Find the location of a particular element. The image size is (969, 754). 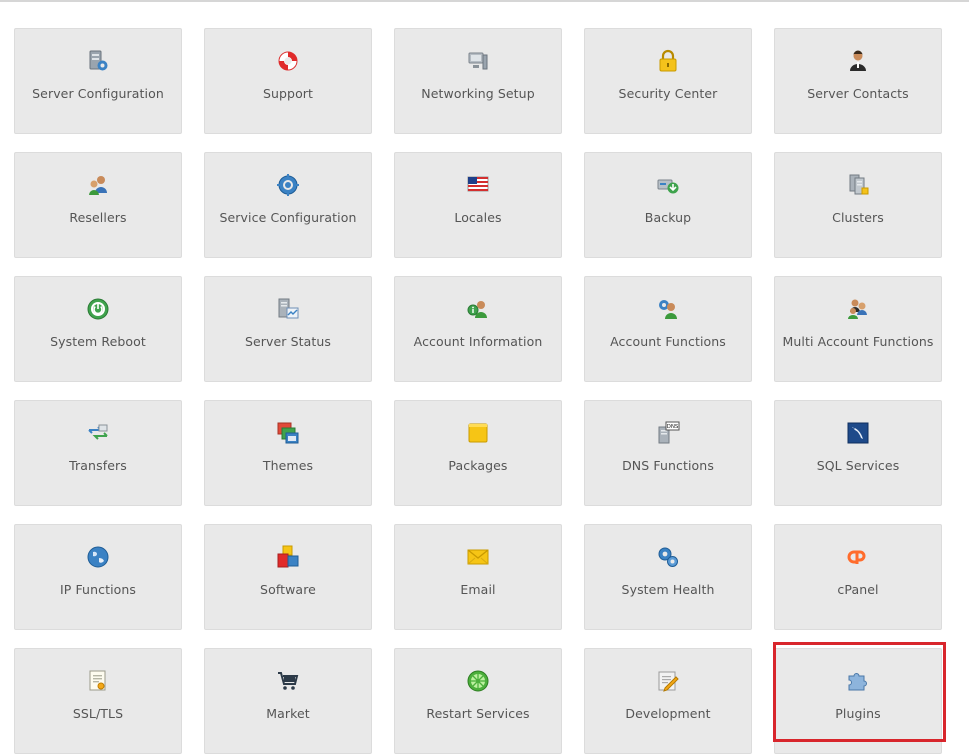

tile-account-information: Account Information is located at coordinates (478, 329).